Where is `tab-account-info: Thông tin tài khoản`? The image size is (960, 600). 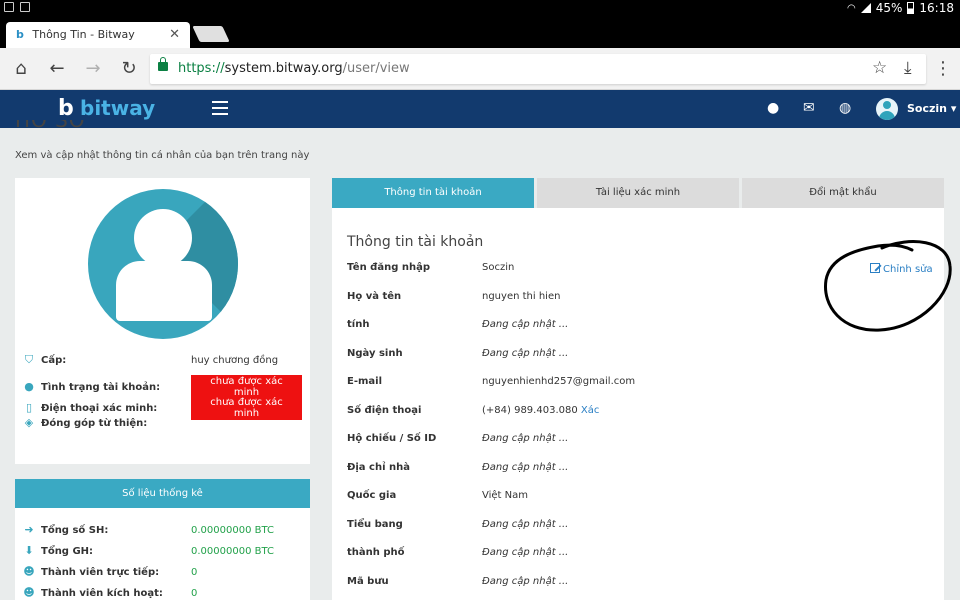 tab-account-info: Thông tin tài khoản is located at coordinates (433, 193).